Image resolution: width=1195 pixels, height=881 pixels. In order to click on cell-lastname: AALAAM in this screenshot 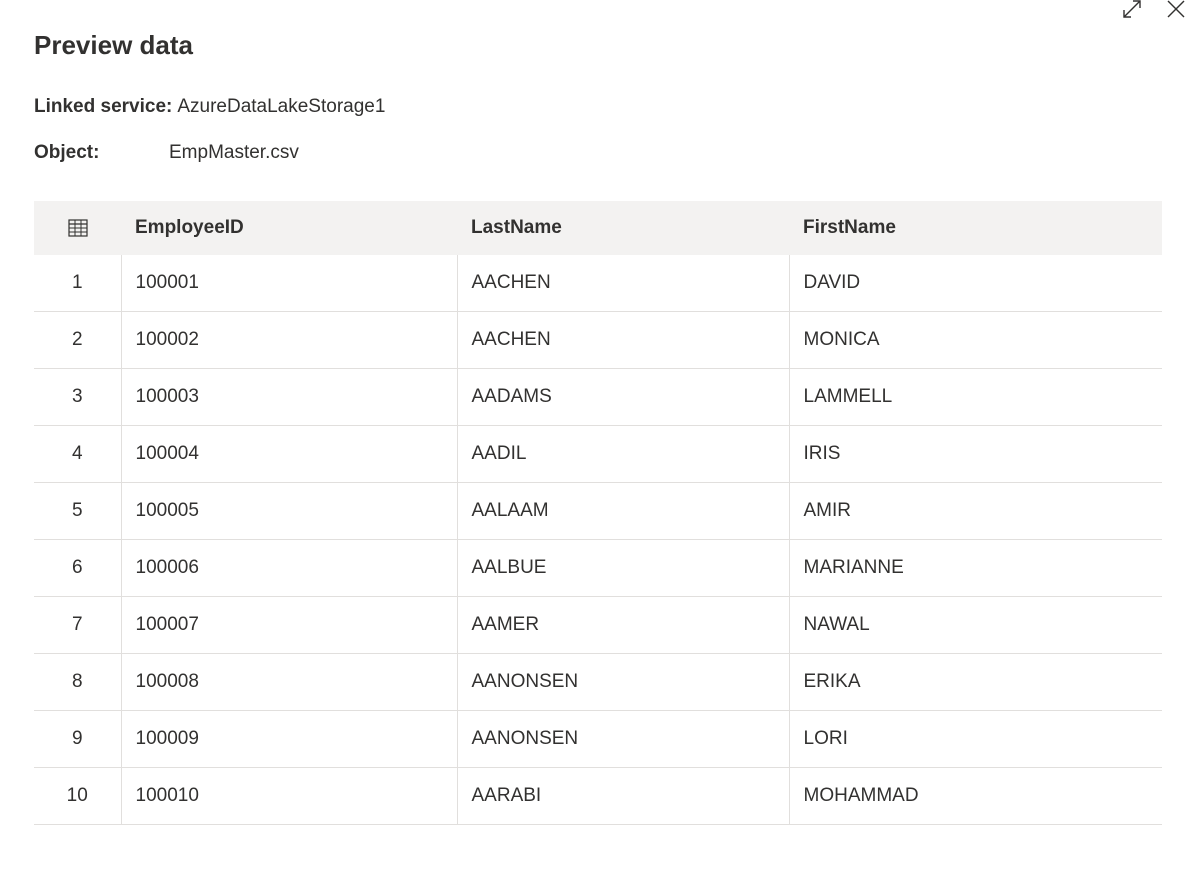, I will do `click(622, 511)`.